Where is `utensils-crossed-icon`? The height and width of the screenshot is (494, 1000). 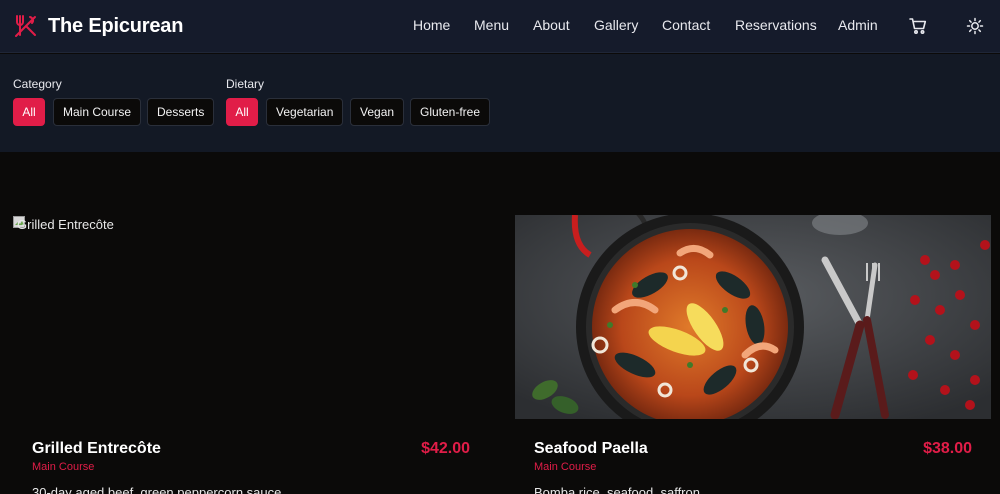
utensils-crossed-icon is located at coordinates (25, 26).